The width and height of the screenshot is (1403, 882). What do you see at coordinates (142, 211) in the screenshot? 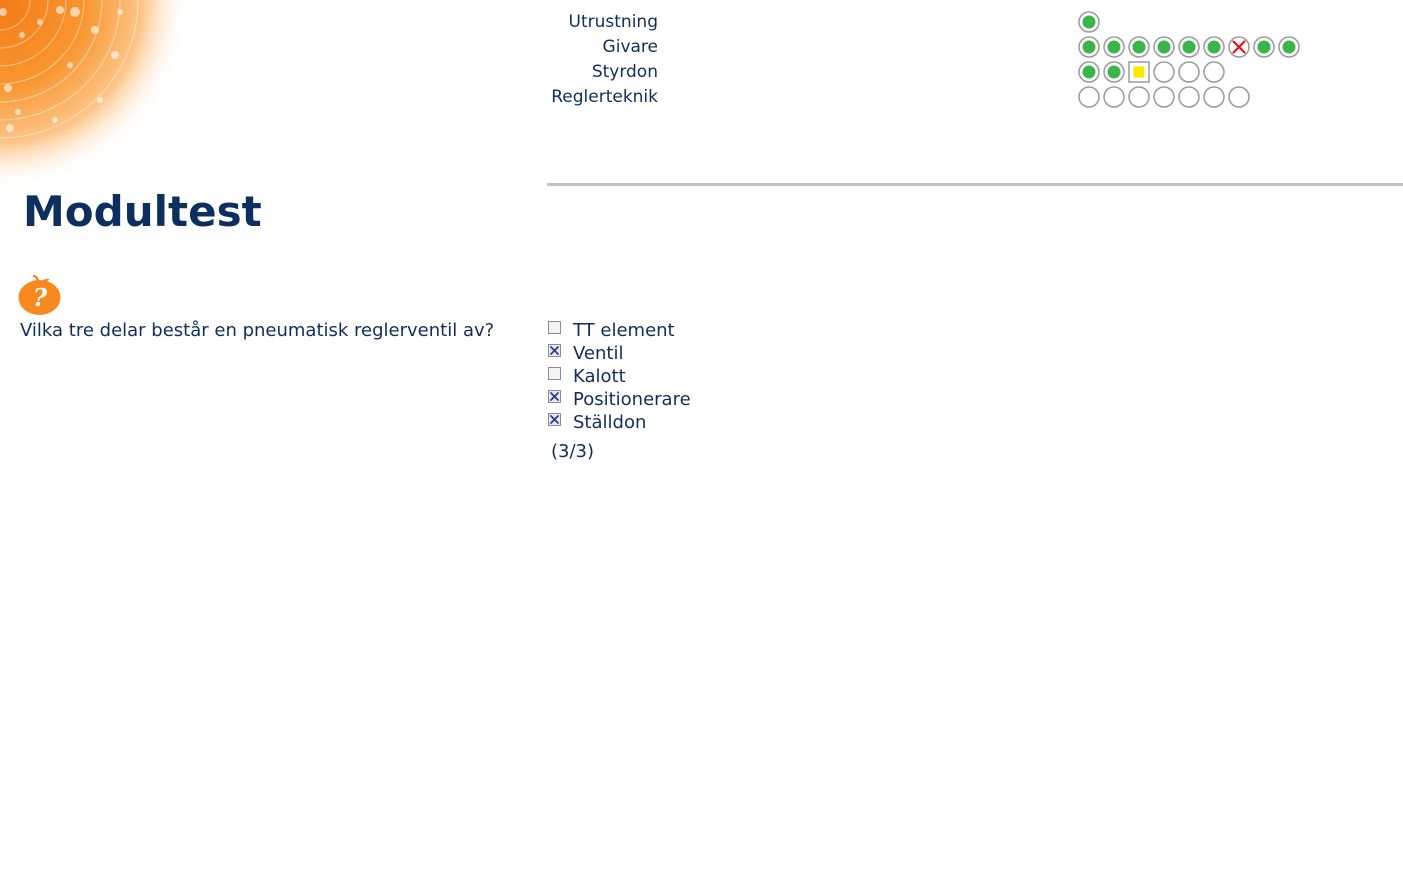
I see `page-title: Modultest` at bounding box center [142, 211].